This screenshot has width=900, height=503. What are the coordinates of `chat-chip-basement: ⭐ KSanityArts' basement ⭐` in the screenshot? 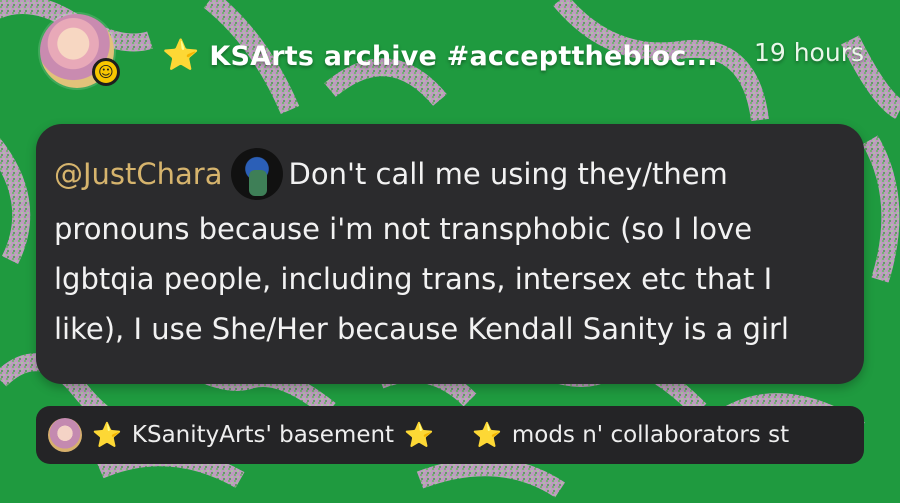 It's located at (242, 435).